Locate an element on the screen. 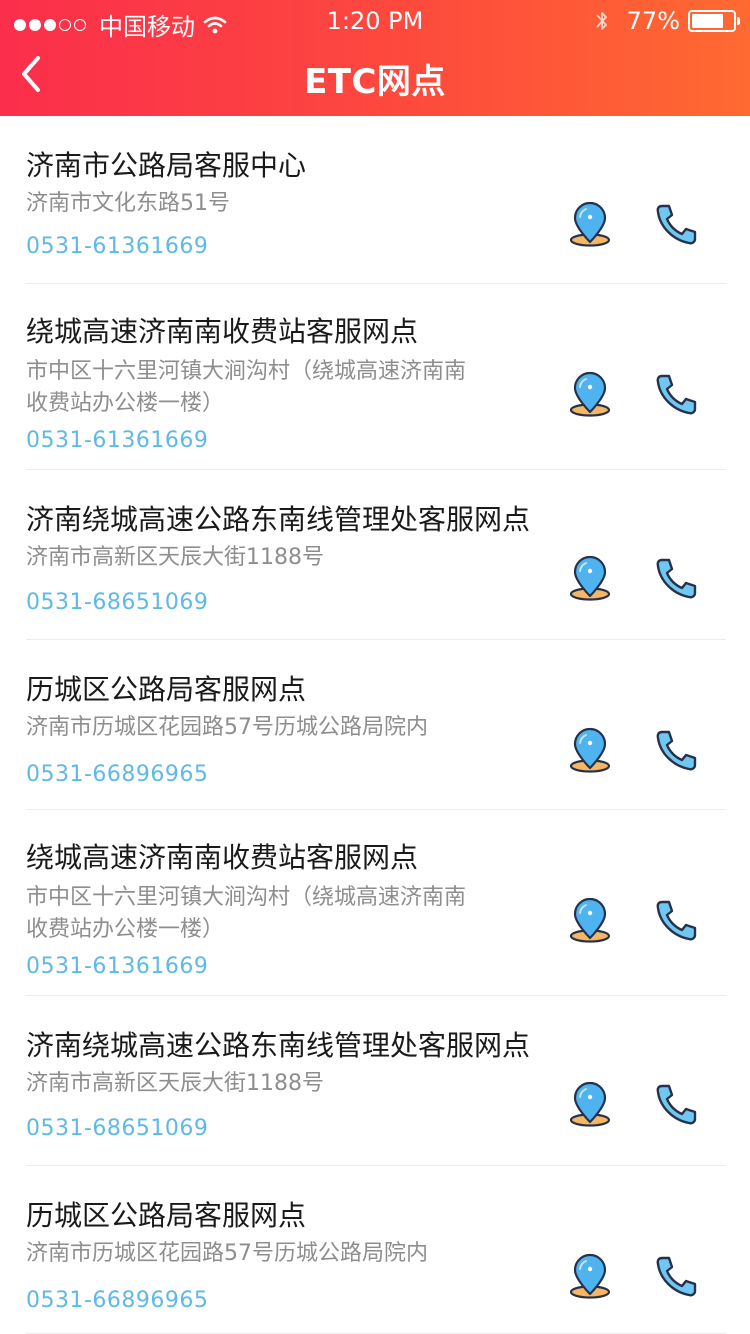 This screenshot has height=1334, width=750. location-name: 济南市公路局客服中心 is located at coordinates (166, 165).